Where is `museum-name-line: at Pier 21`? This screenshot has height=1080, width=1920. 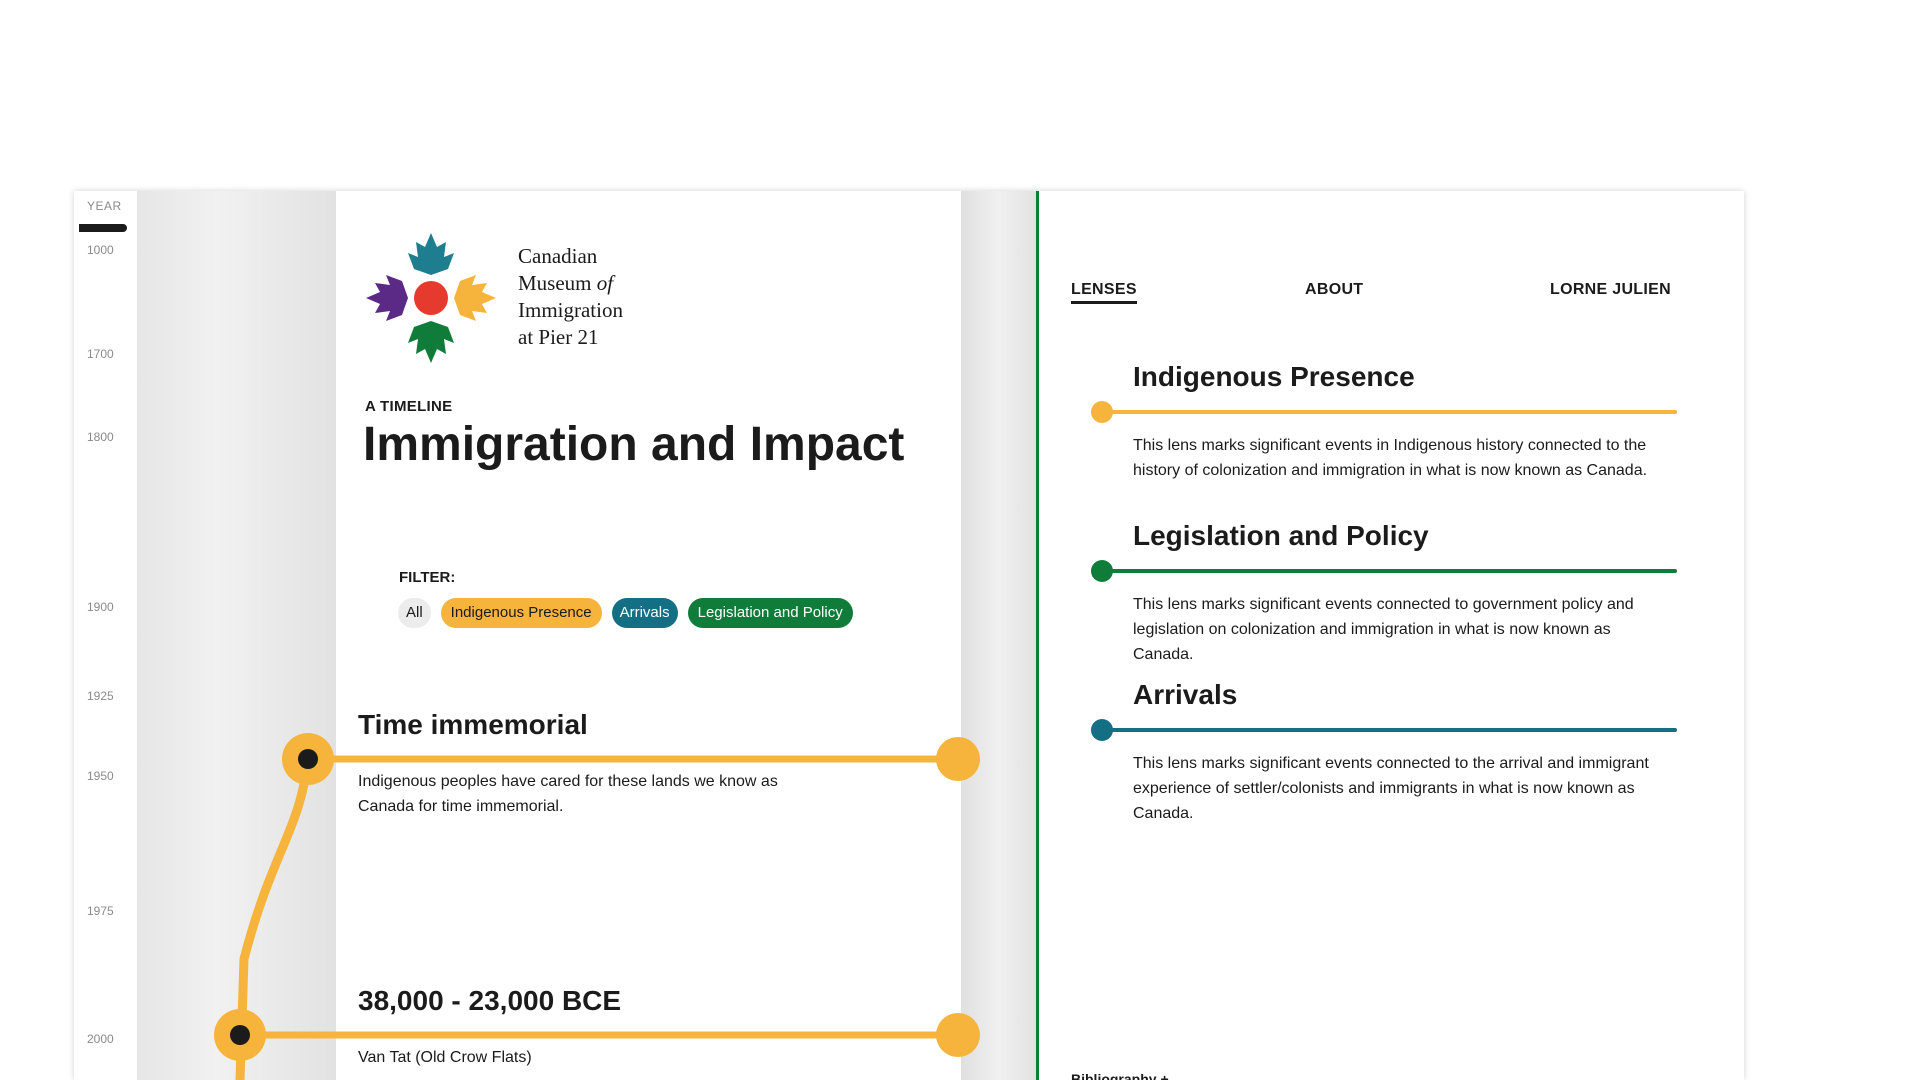 museum-name-line: at Pier 21 is located at coordinates (558, 337).